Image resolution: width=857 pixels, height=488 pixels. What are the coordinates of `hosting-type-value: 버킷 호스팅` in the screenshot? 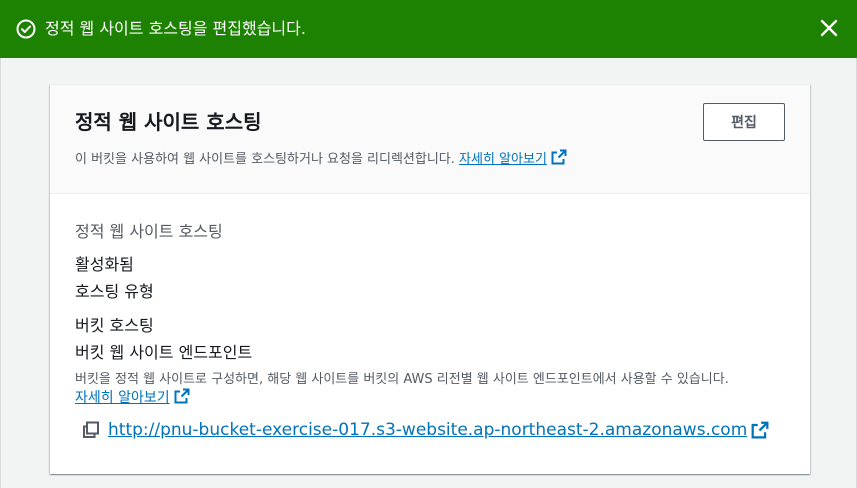 It's located at (114, 325).